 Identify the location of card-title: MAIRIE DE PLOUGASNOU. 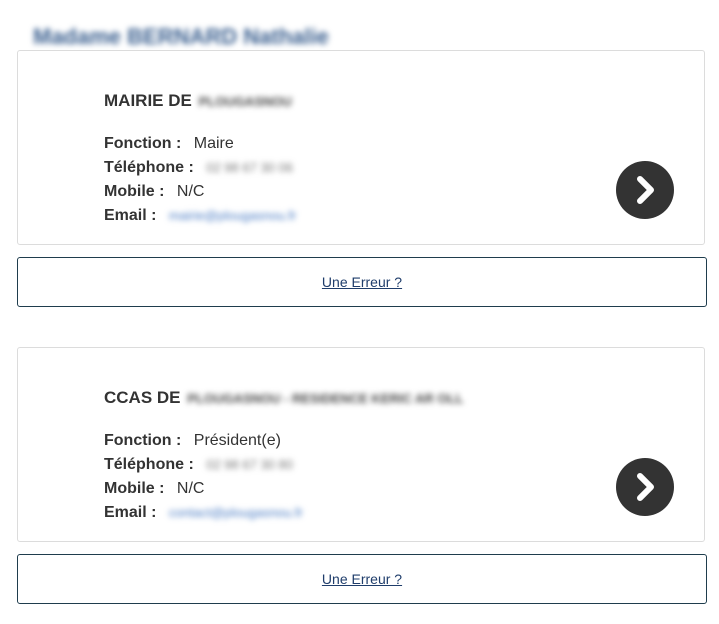
(198, 101).